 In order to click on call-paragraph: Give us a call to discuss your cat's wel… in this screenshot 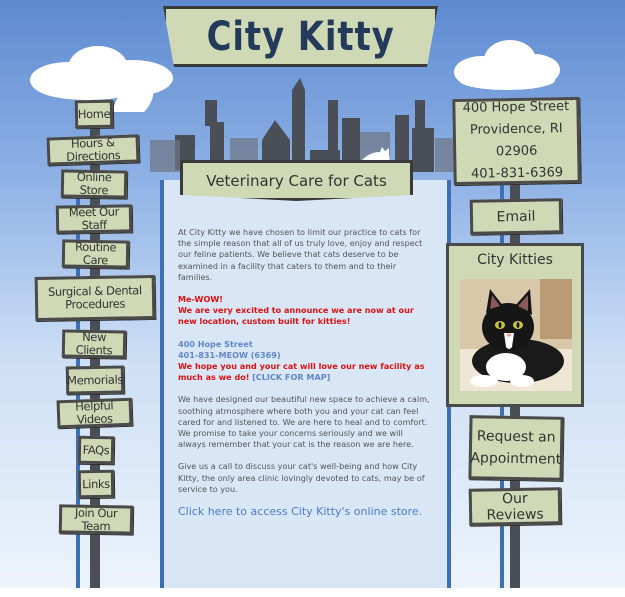, I will do `click(301, 477)`.